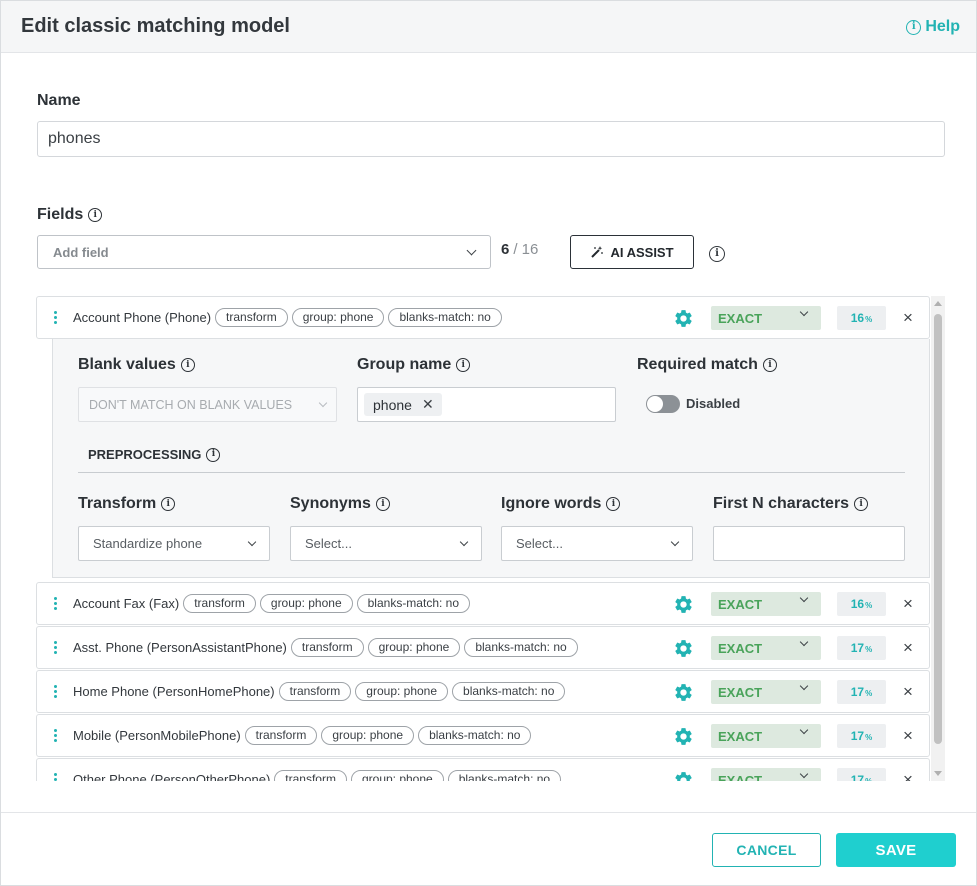 This screenshot has width=977, height=886. Describe the element at coordinates (551, 503) in the screenshot. I see `ignore-words-label-text: Ignore words` at that location.